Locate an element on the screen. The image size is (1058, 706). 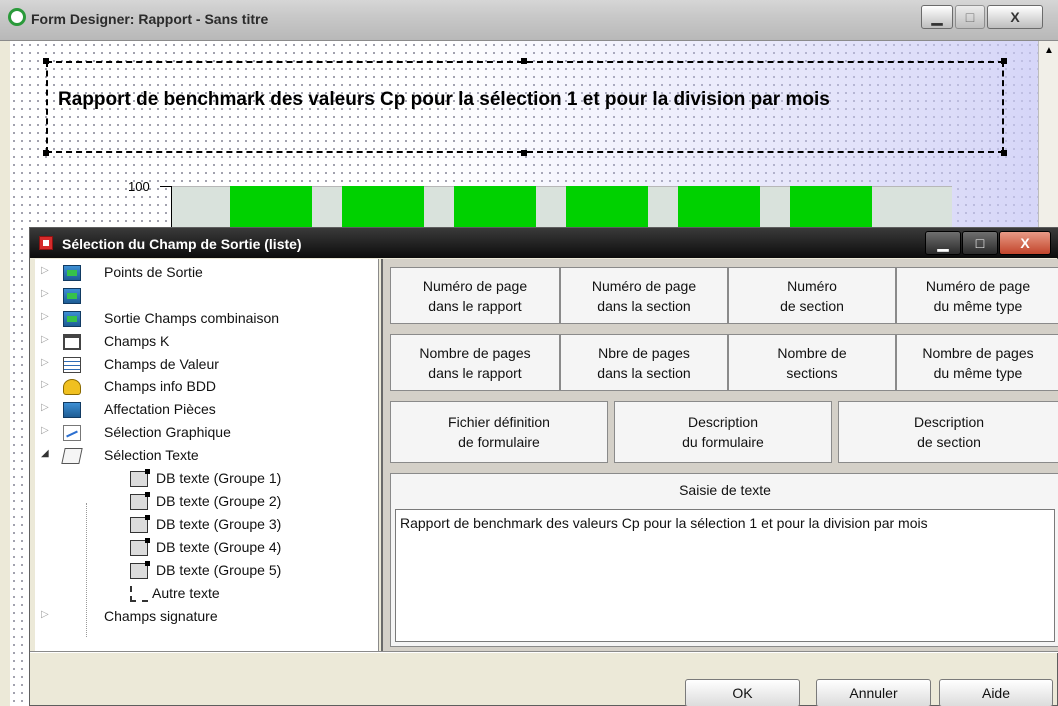
section-description-button: Description de section is located at coordinates (948, 432).